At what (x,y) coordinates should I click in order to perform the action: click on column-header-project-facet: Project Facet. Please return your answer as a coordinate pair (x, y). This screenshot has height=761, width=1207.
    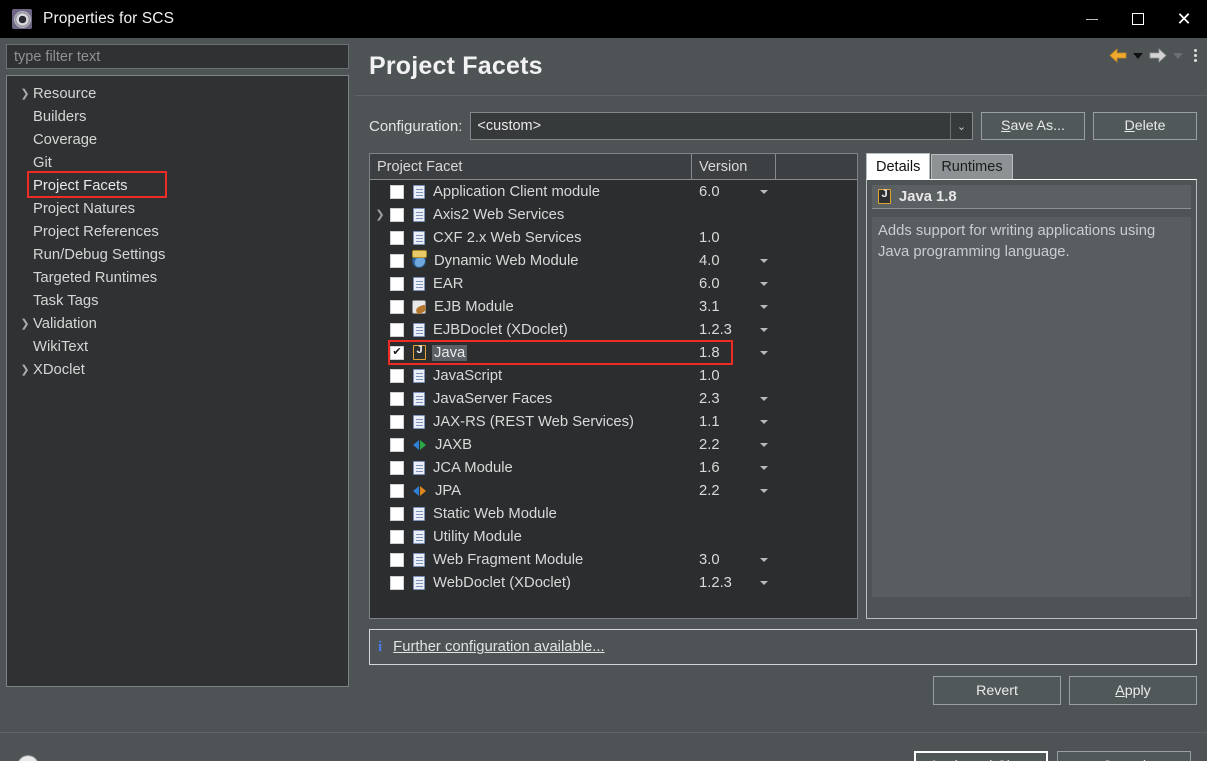
    Looking at the image, I should click on (531, 166).